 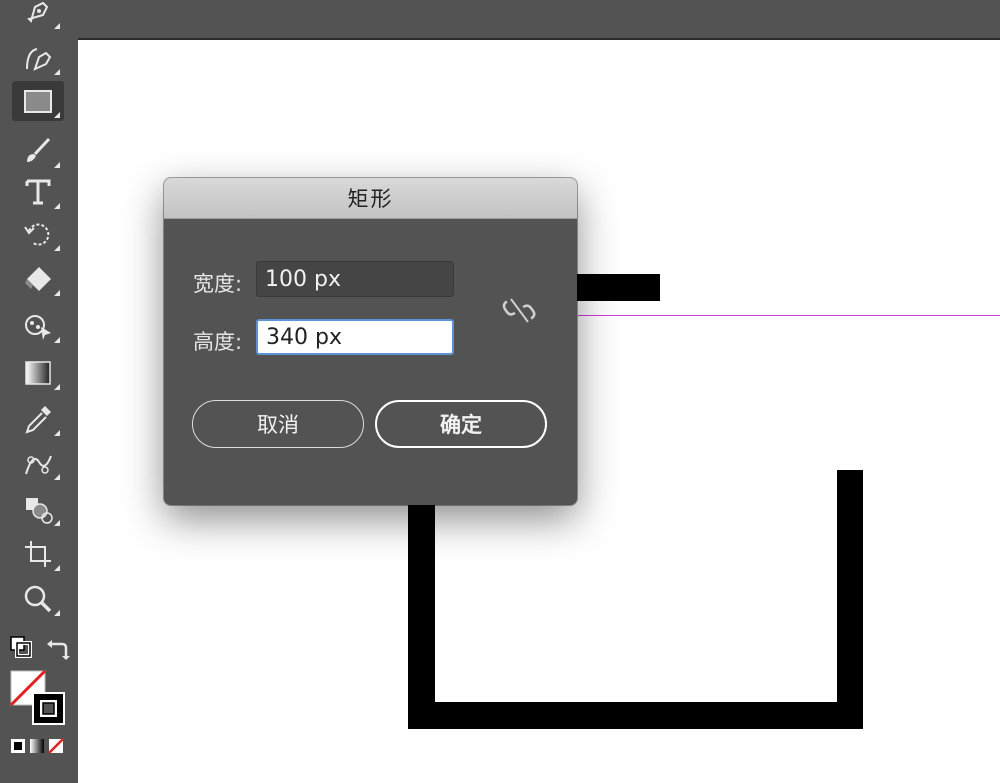 What do you see at coordinates (218, 284) in the screenshot?
I see `width-label: 宽度:` at bounding box center [218, 284].